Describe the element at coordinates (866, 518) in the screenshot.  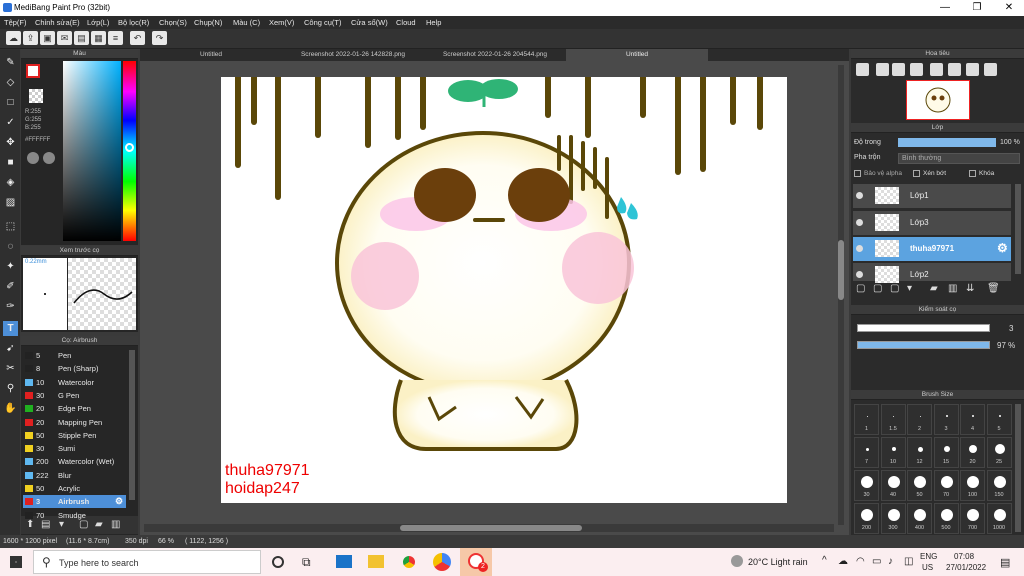
I see `brush-size-cell: 200` at that location.